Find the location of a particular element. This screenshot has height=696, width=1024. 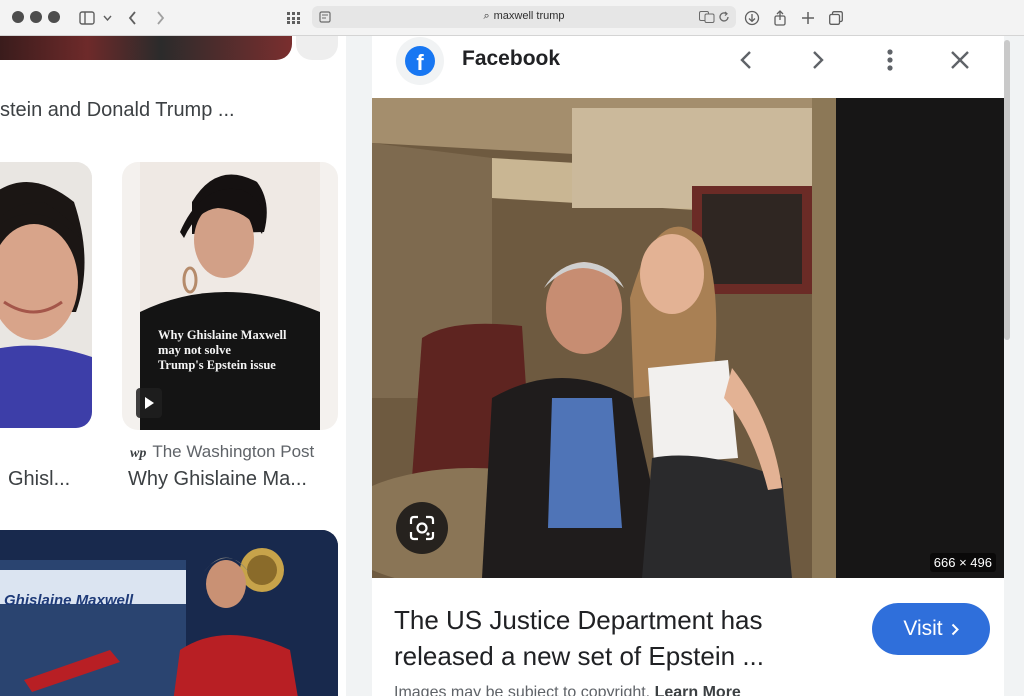

previous-result-icon is located at coordinates (746, 60).